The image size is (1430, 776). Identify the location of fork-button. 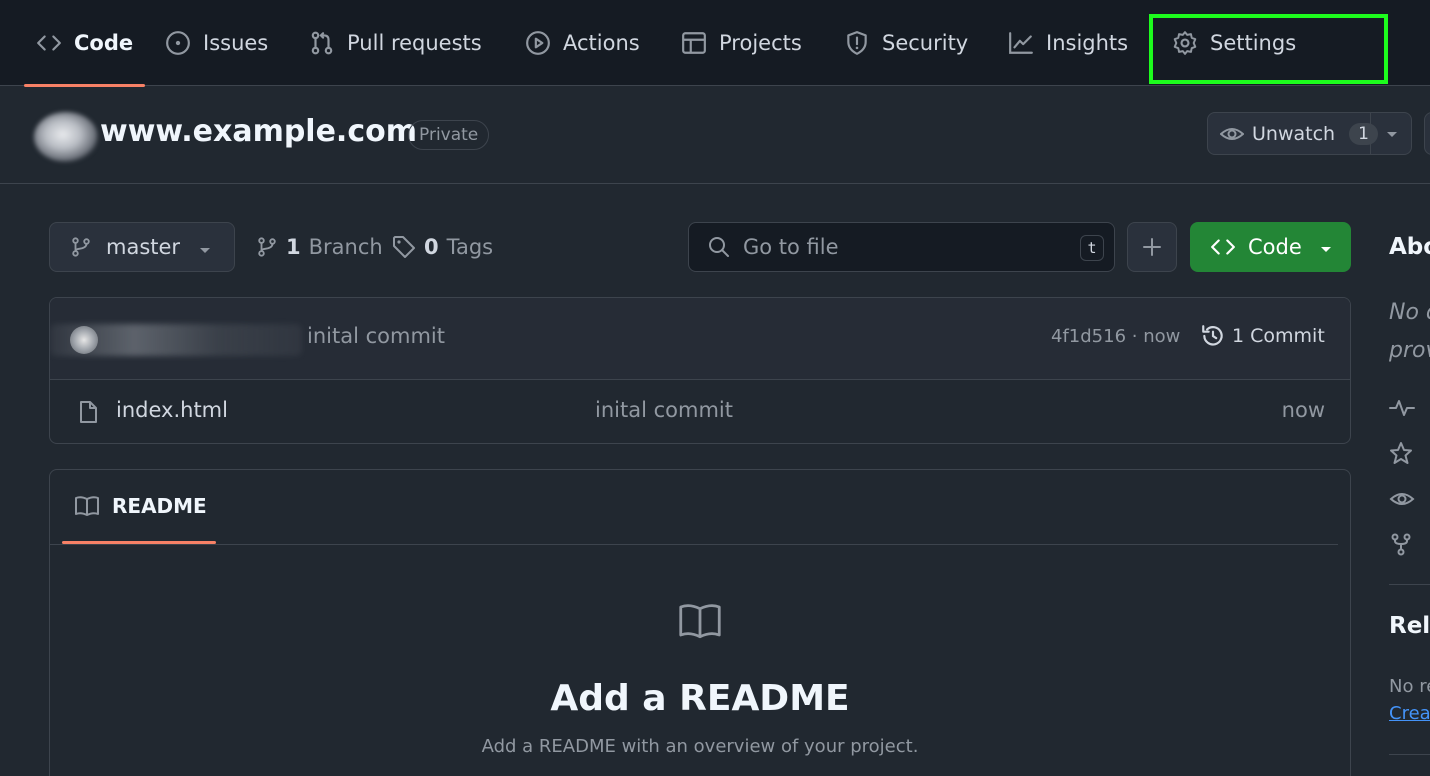
(1427, 133).